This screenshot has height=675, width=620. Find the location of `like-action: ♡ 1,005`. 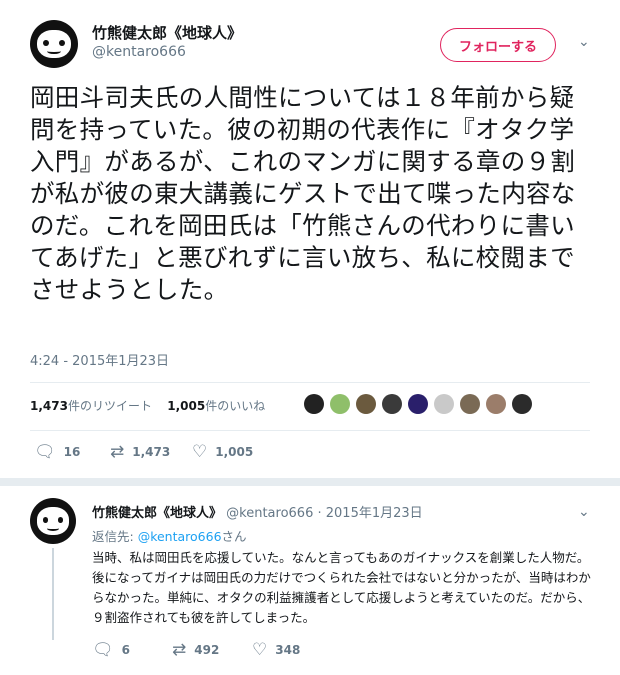

like-action: ♡ 1,005 is located at coordinates (222, 452).